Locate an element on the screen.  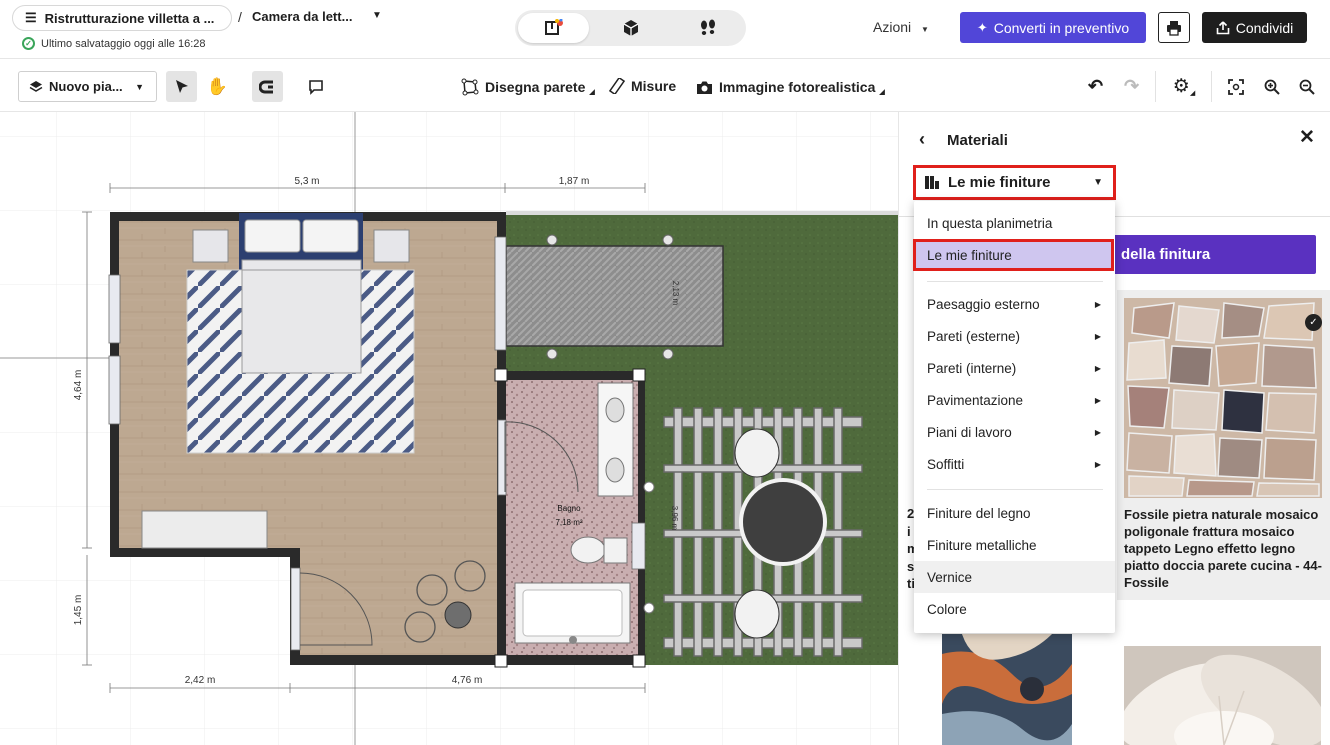
snap-tool-button is located at coordinates (267, 86).